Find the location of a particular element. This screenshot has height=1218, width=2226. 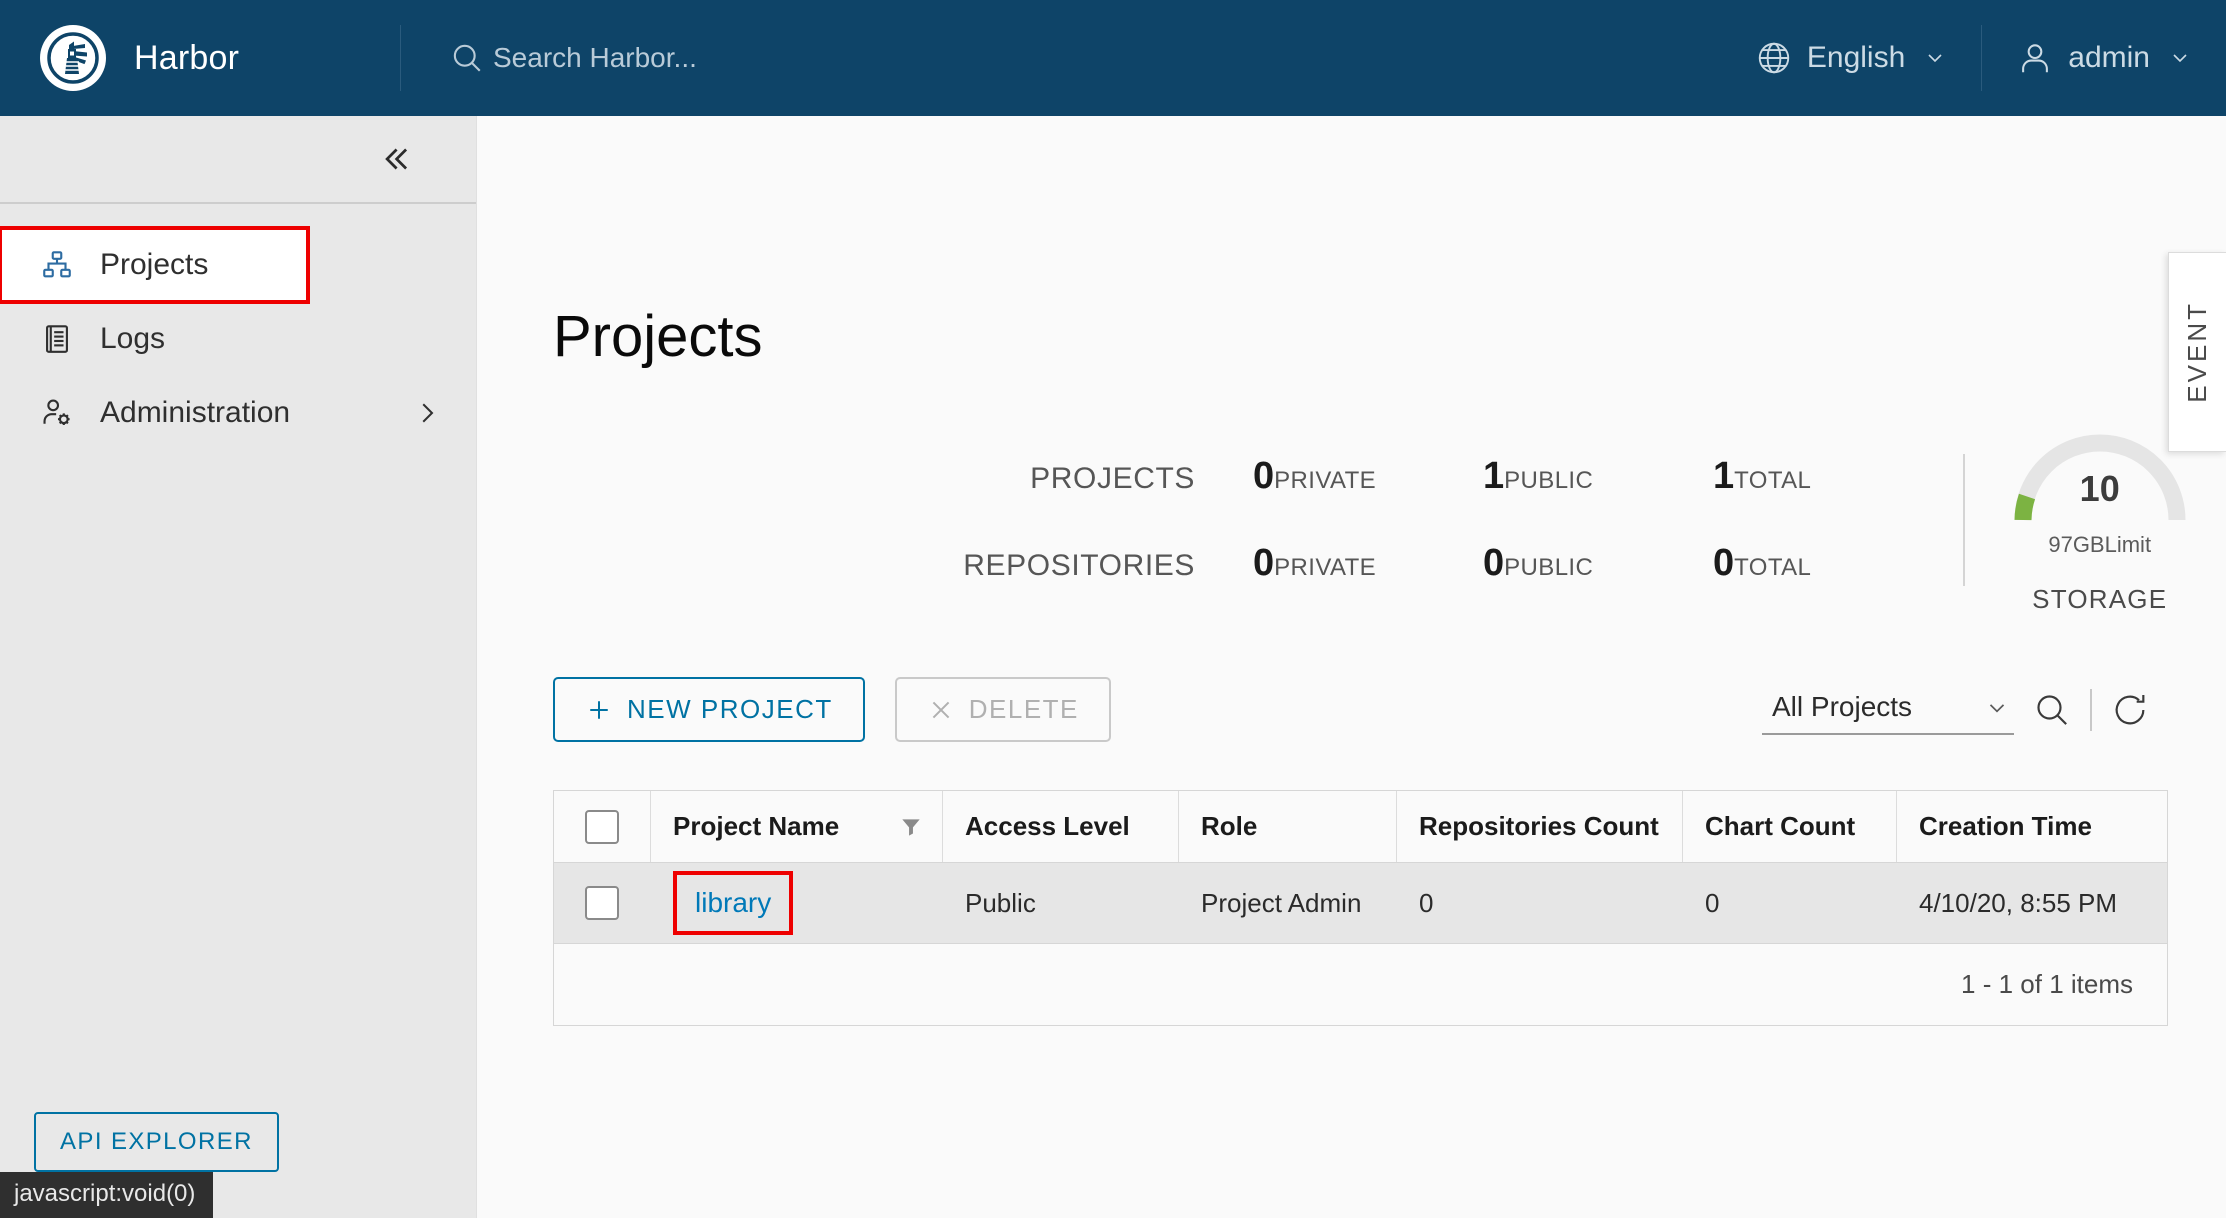

sidebar-item-label: Administration is located at coordinates (195, 412).